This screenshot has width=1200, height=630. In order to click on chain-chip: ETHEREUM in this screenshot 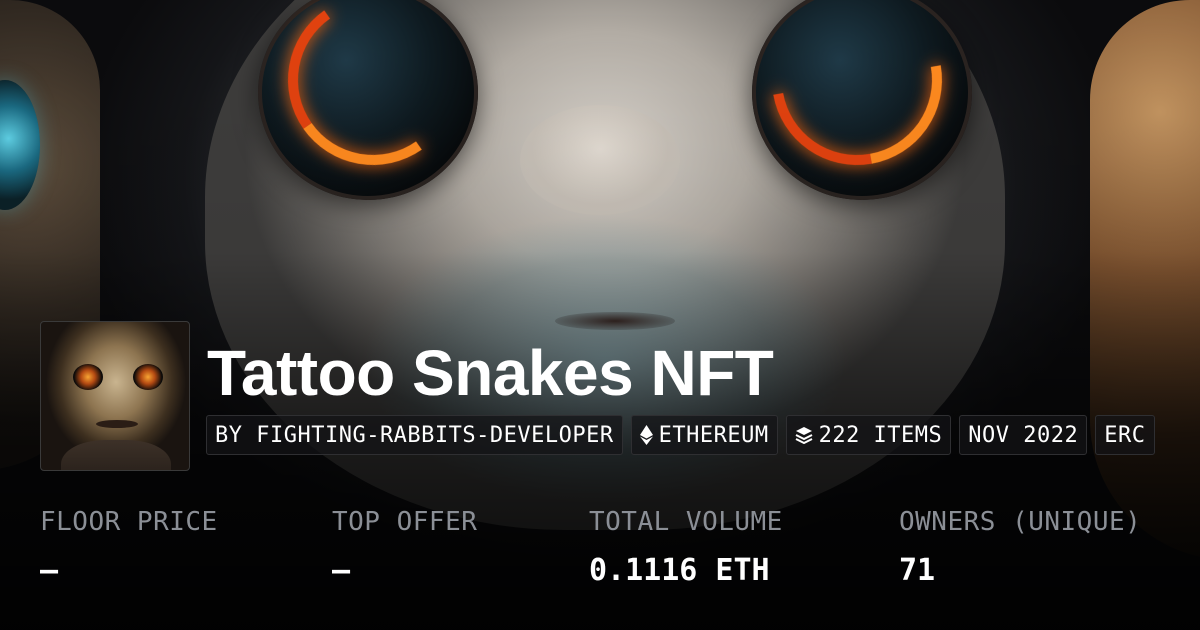, I will do `click(704, 435)`.